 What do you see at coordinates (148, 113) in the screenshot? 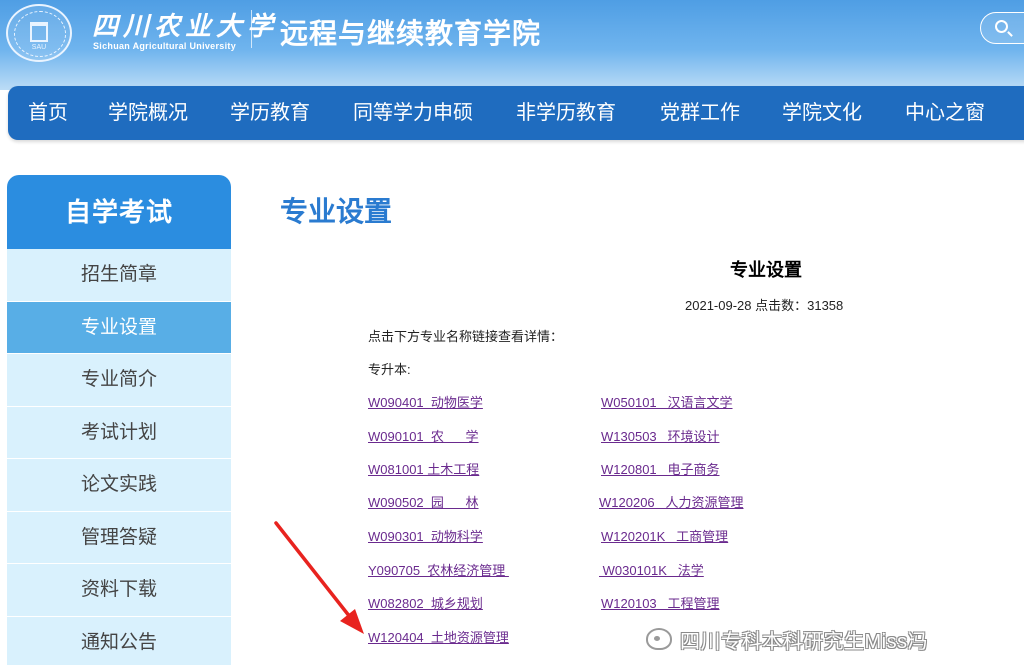
I see `nav-item-about: 学院概况` at bounding box center [148, 113].